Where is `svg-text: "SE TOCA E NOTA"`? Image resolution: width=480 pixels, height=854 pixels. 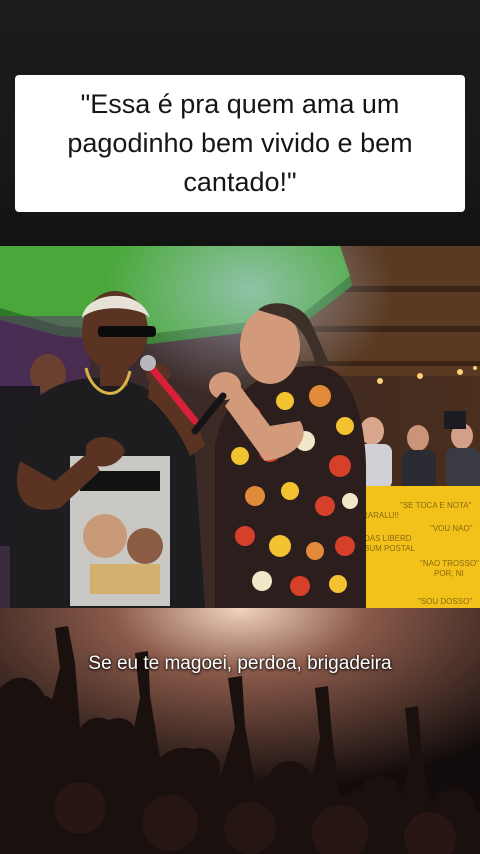 svg-text: "SE TOCA E NOTA" is located at coordinates (436, 505).